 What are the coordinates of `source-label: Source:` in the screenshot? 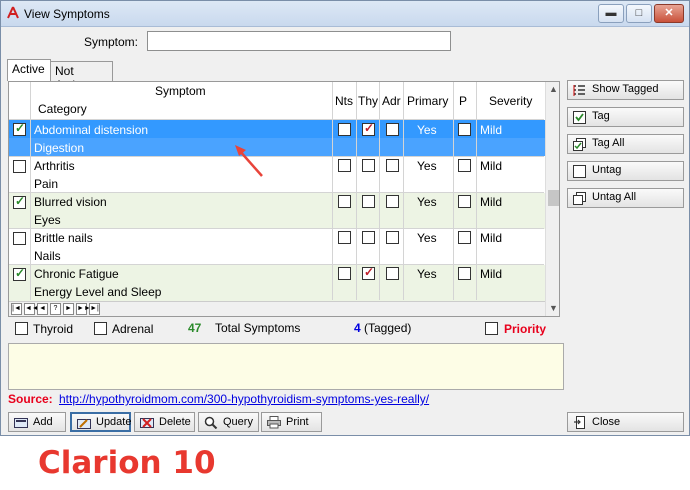 It's located at (30, 399).